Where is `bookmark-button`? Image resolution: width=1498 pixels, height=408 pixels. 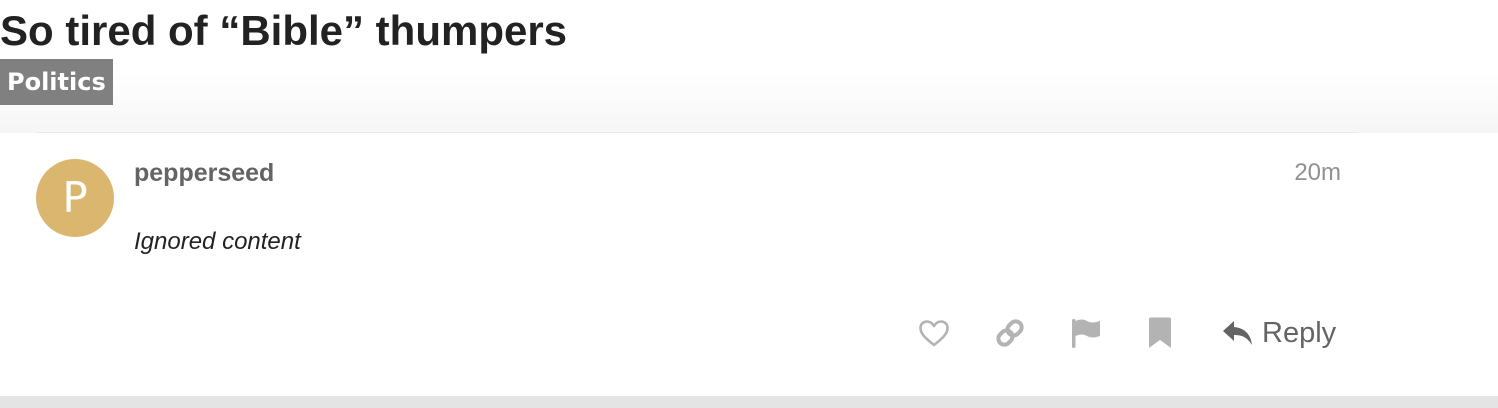
bookmark-button is located at coordinates (1160, 333).